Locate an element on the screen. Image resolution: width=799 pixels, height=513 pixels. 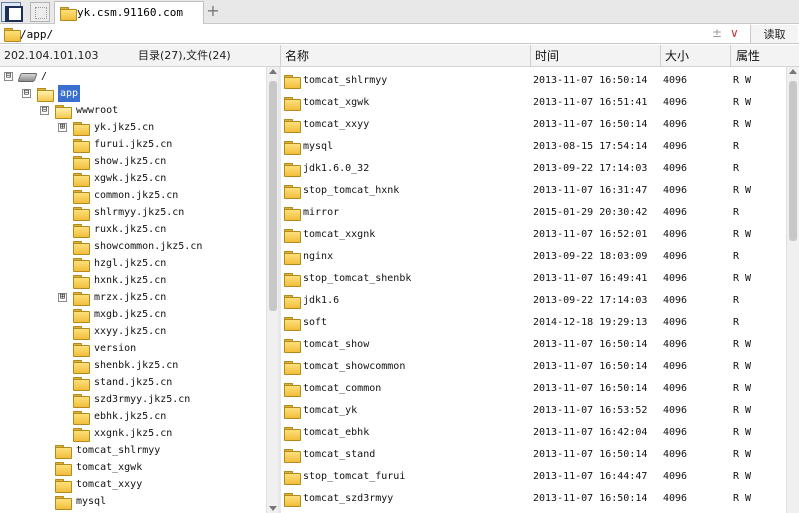
tree-node: xxyy.jkz5.cn is located at coordinates (133, 331).